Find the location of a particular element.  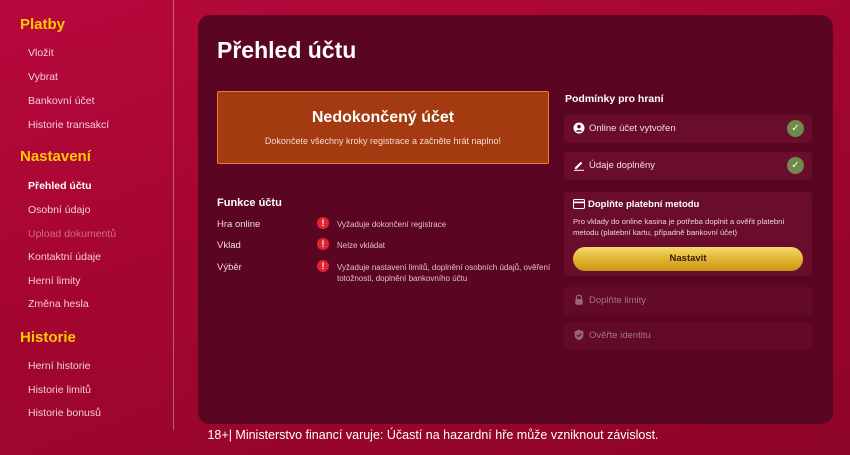

feature-name-withdrawal: Výběr is located at coordinates (229, 267).